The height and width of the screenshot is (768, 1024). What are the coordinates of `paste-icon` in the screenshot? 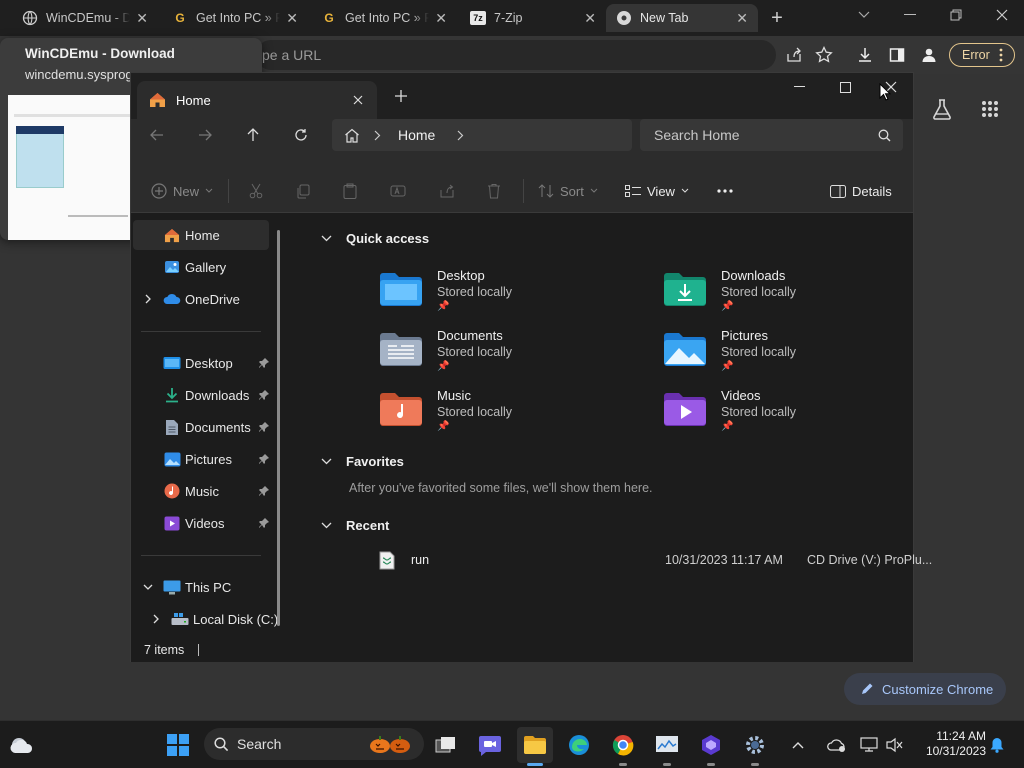 It's located at (350, 191).